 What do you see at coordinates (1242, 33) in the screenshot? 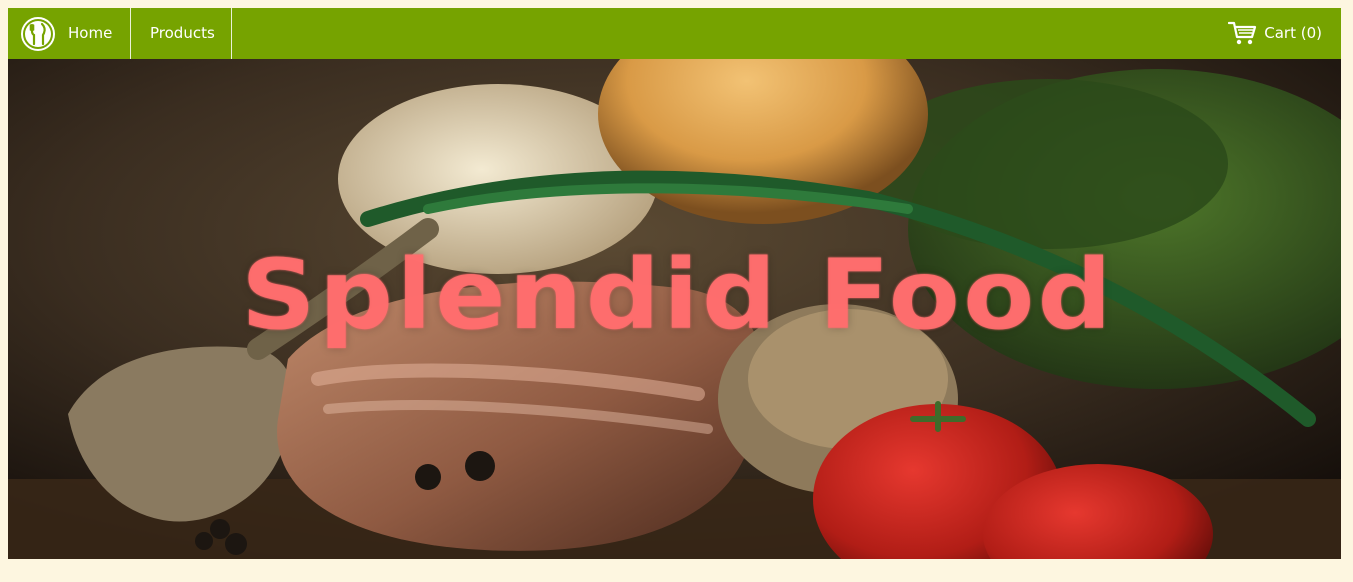
I see `shopping-cart-icon` at bounding box center [1242, 33].